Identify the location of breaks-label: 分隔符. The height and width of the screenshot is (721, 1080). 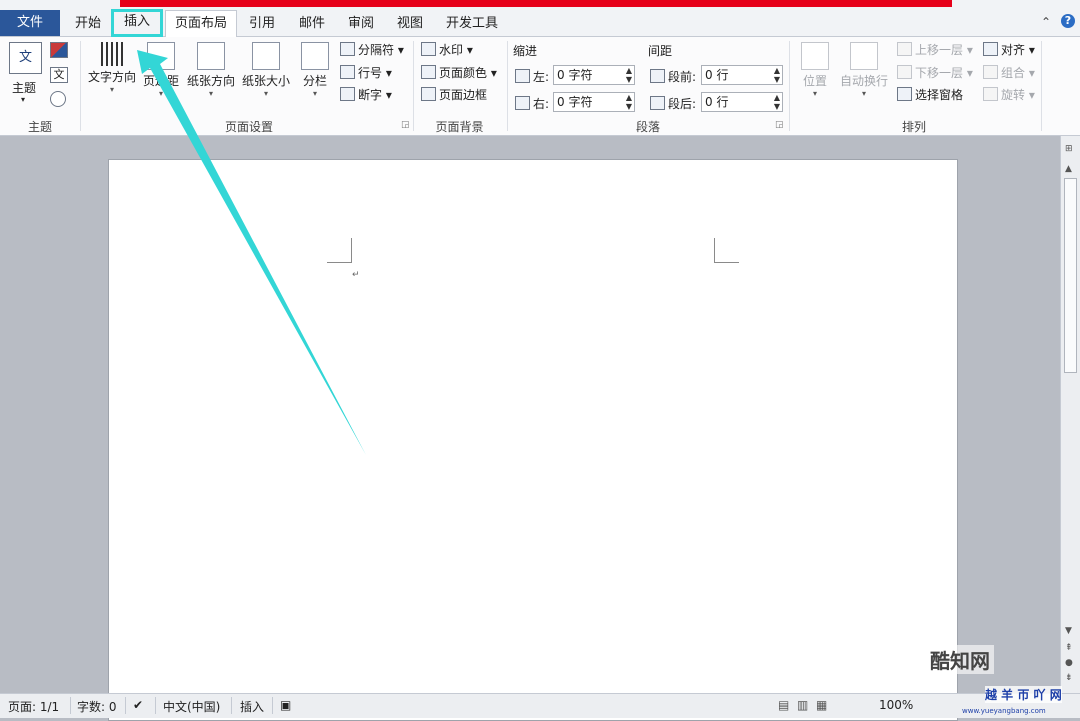
(376, 50).